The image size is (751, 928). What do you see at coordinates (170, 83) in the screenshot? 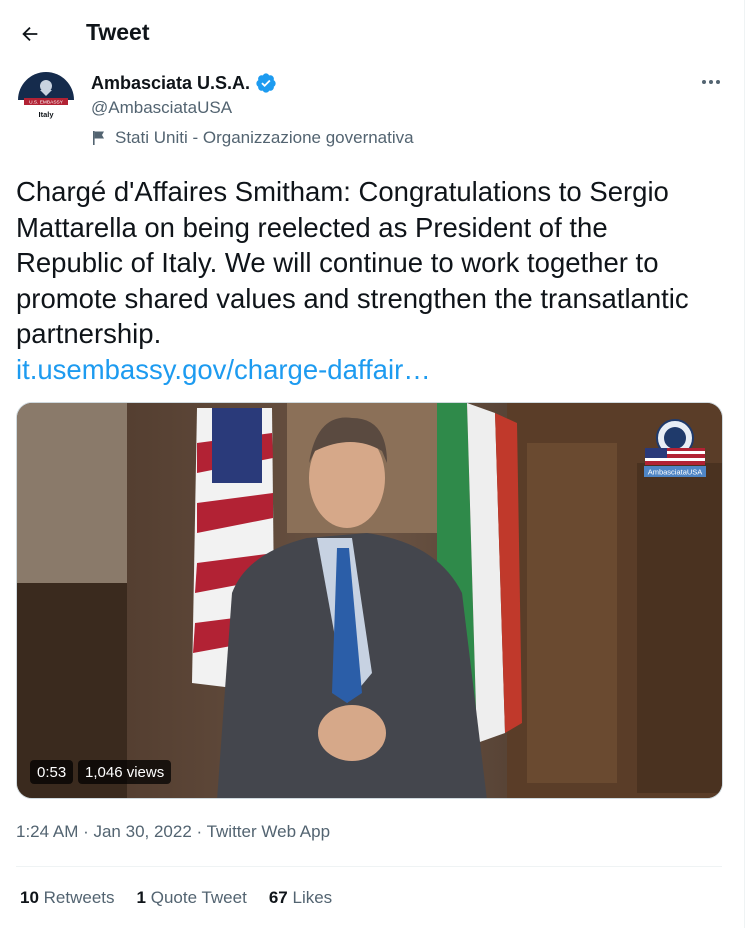
I see `author-name: Ambasciata U.S.A.` at bounding box center [170, 83].